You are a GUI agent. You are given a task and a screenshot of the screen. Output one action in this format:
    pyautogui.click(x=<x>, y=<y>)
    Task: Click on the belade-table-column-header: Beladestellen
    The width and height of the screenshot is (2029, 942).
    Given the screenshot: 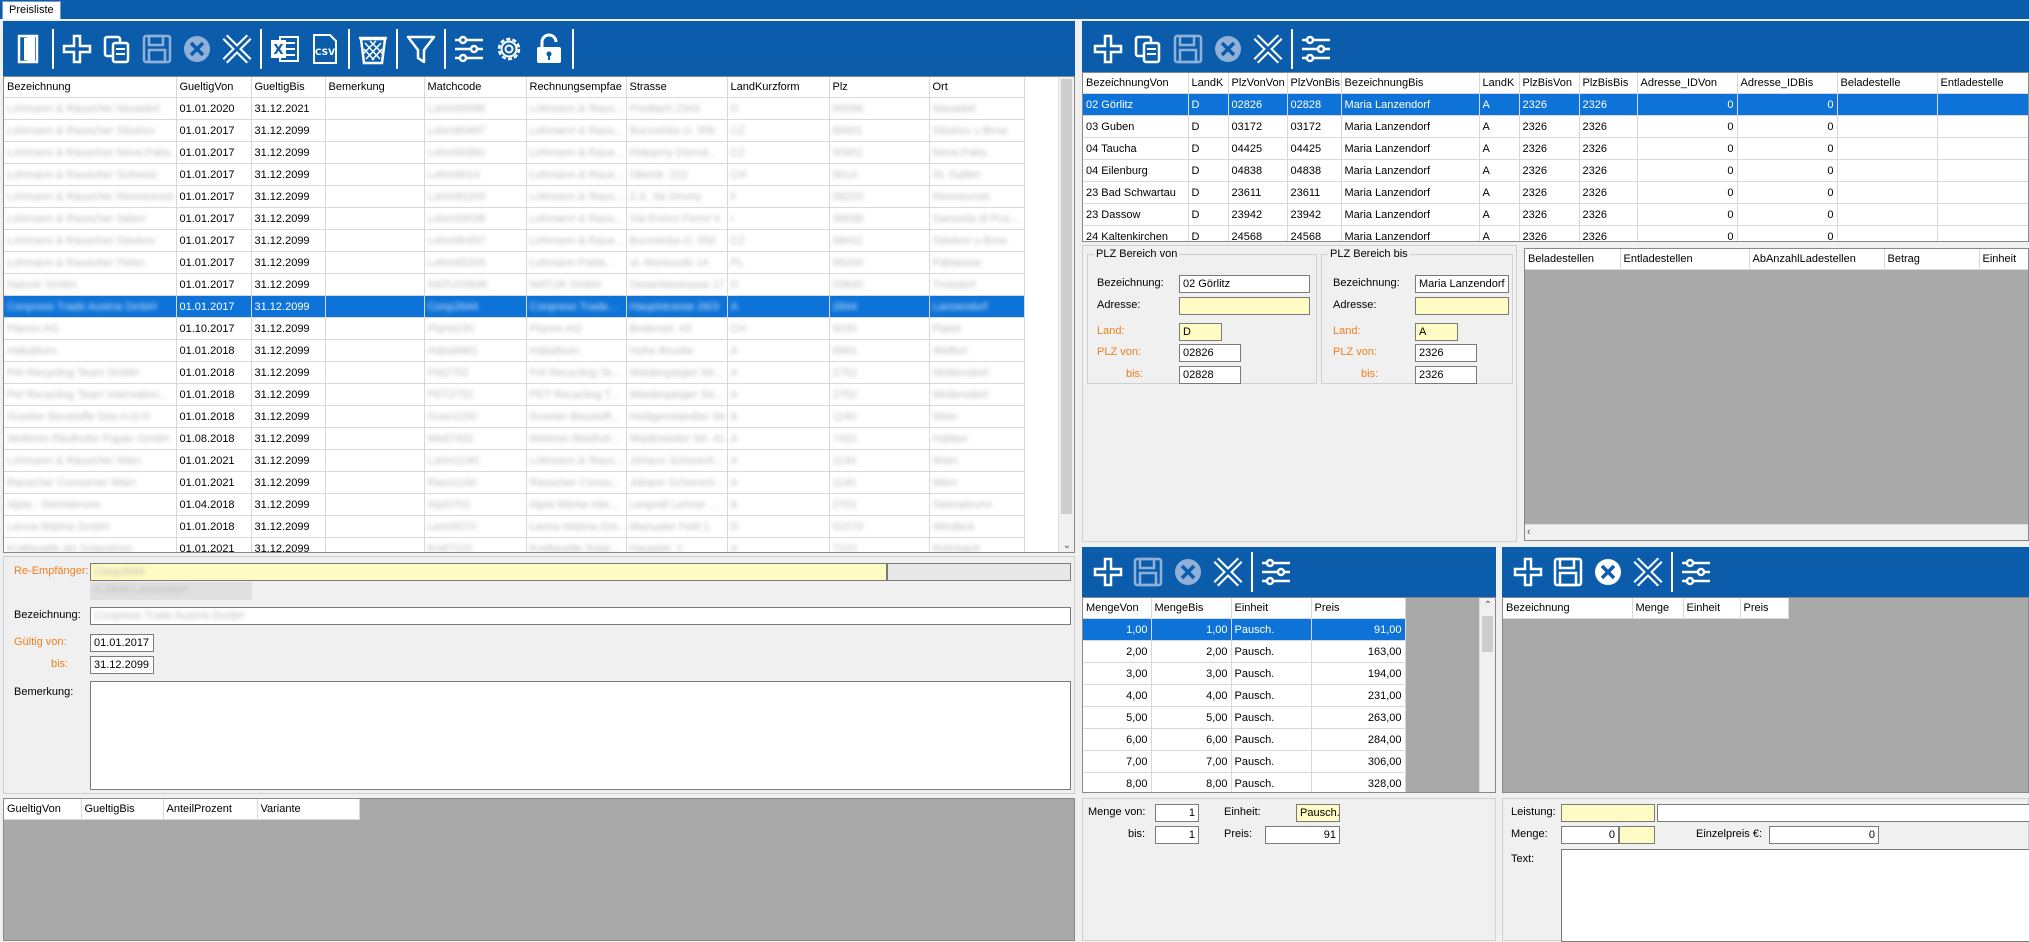 What is the action you would take?
    pyautogui.click(x=1573, y=259)
    